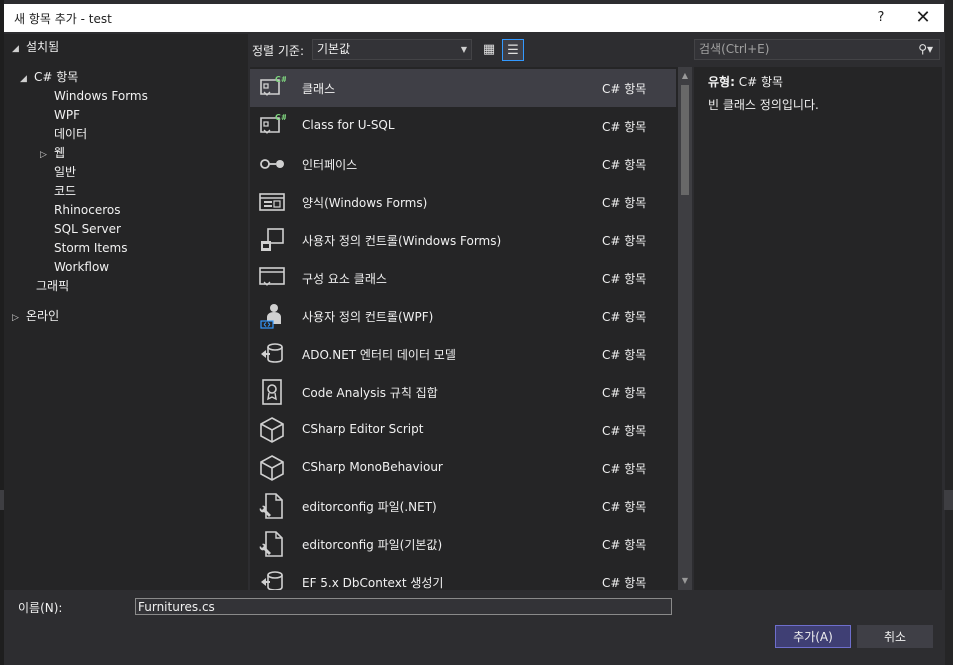 The width and height of the screenshot is (953, 665). I want to click on template-item: 사용자 정의 컨트롤(Windows Forms) C# 항목, so click(463, 240).